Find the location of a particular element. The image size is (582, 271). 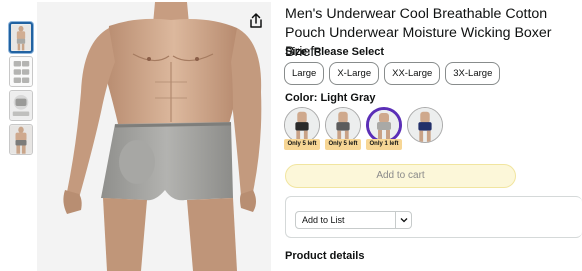

chevron-down-icon is located at coordinates (403, 220).